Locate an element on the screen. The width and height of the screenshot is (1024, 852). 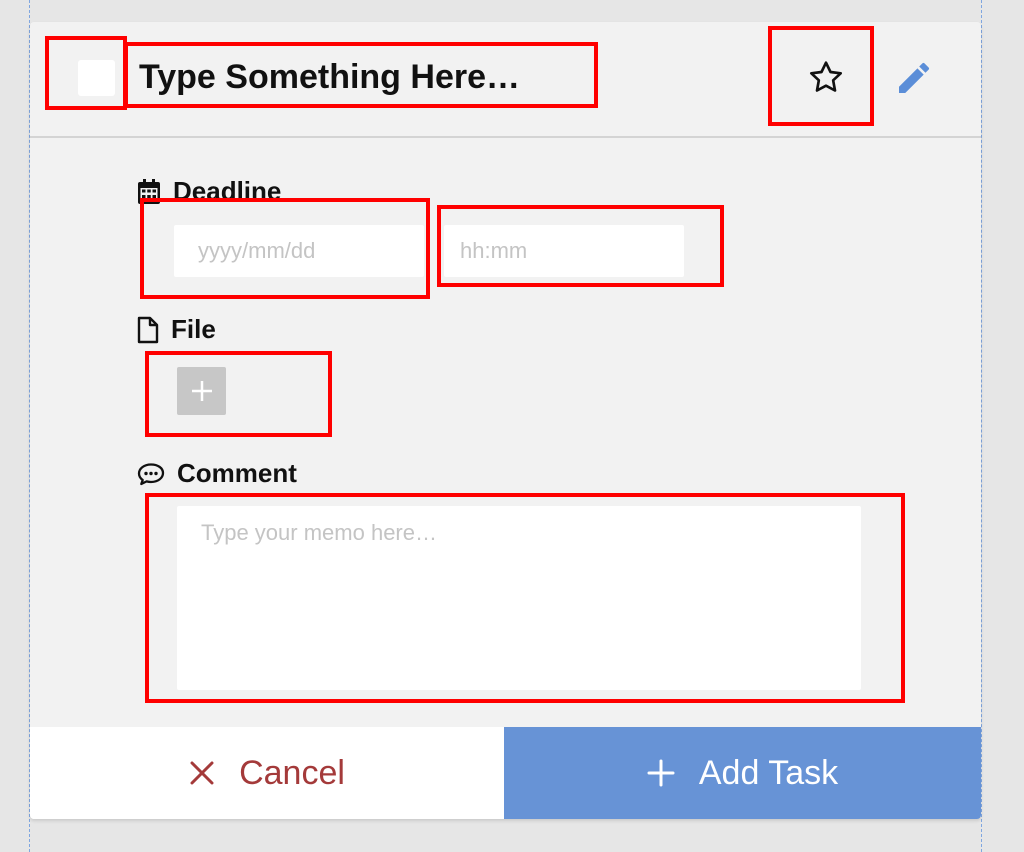
deadline-label: Deadline is located at coordinates (209, 191).